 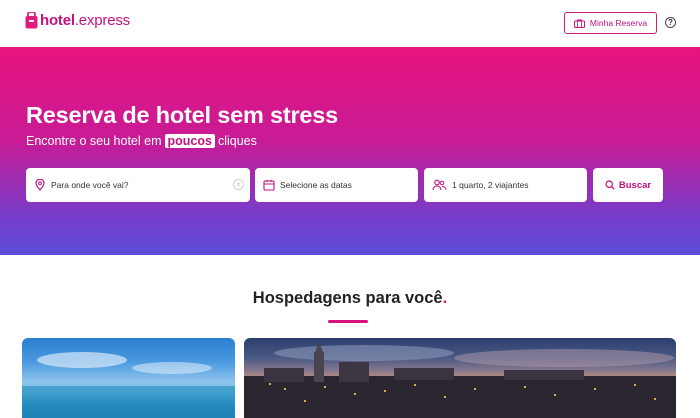 What do you see at coordinates (189, 141) in the screenshot?
I see `subtitle-highlight: poucos` at bounding box center [189, 141].